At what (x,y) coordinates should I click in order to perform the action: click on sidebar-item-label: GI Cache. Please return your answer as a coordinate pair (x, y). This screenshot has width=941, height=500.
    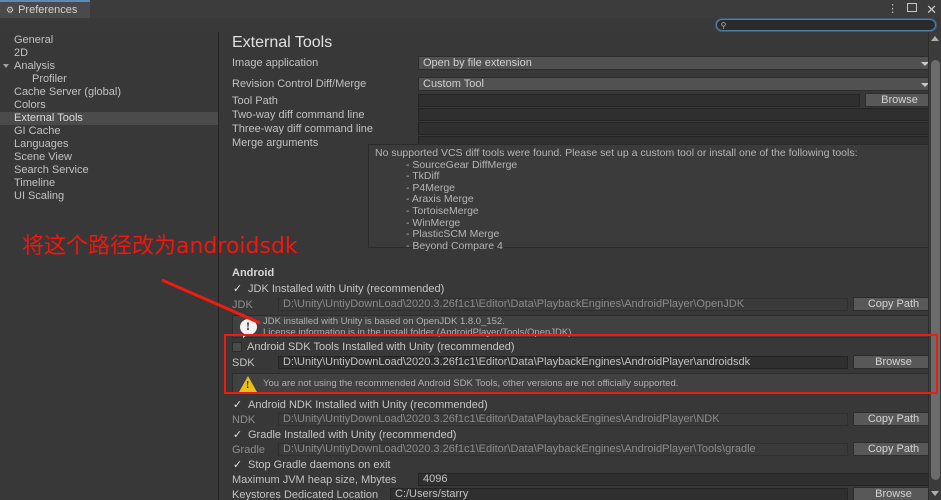
    Looking at the image, I should click on (37, 131).